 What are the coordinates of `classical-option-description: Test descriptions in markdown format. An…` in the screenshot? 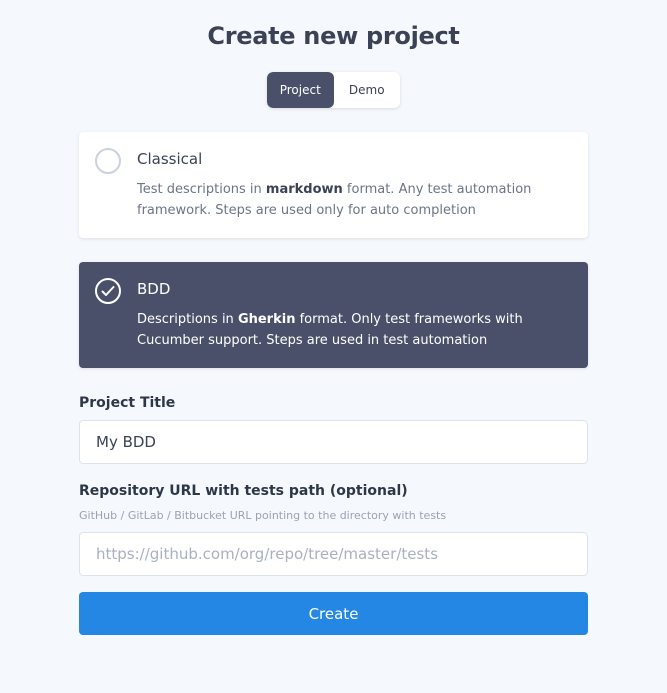 It's located at (334, 200).